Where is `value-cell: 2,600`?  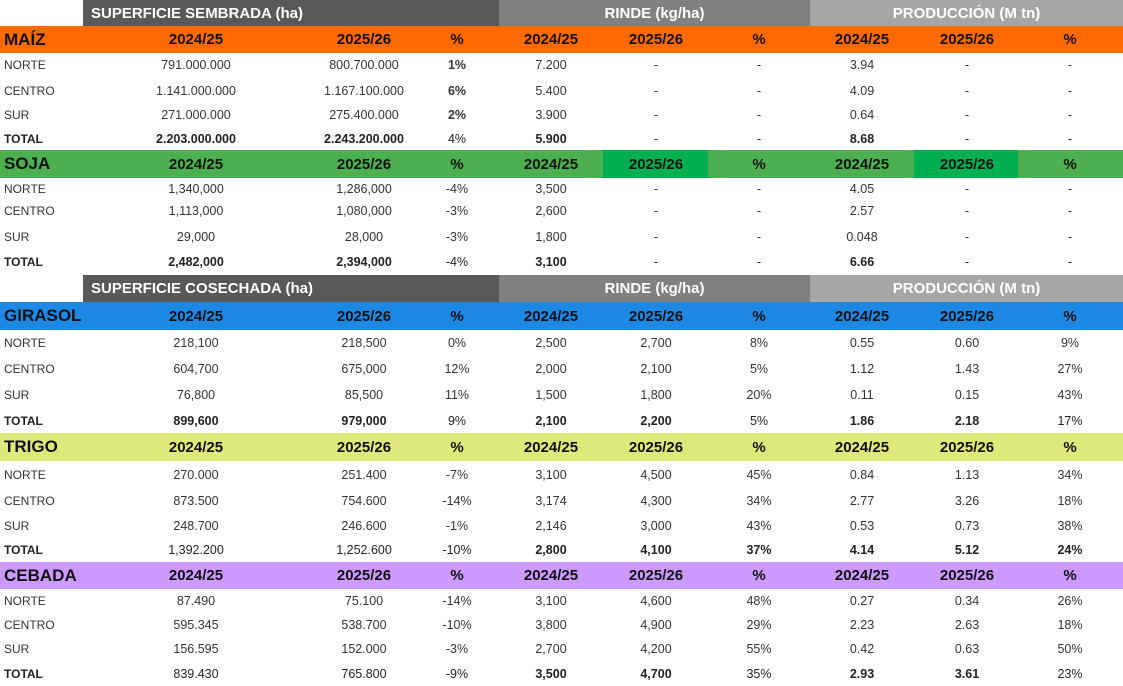 value-cell: 2,600 is located at coordinates (551, 210).